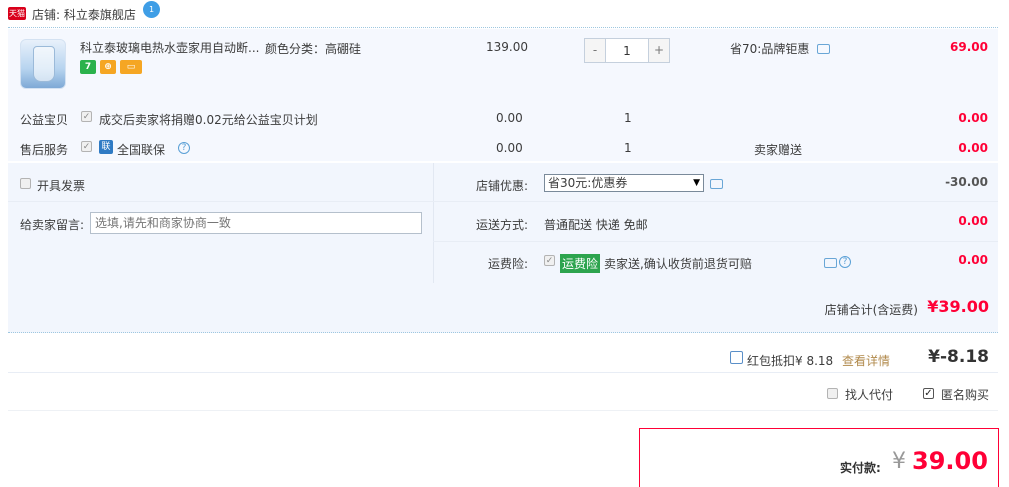 The image size is (1009, 487). What do you see at coordinates (208, 120) in the screenshot?
I see `charity-description: 成交后卖家将捐赠0.02元给公益宝贝计划` at bounding box center [208, 120].